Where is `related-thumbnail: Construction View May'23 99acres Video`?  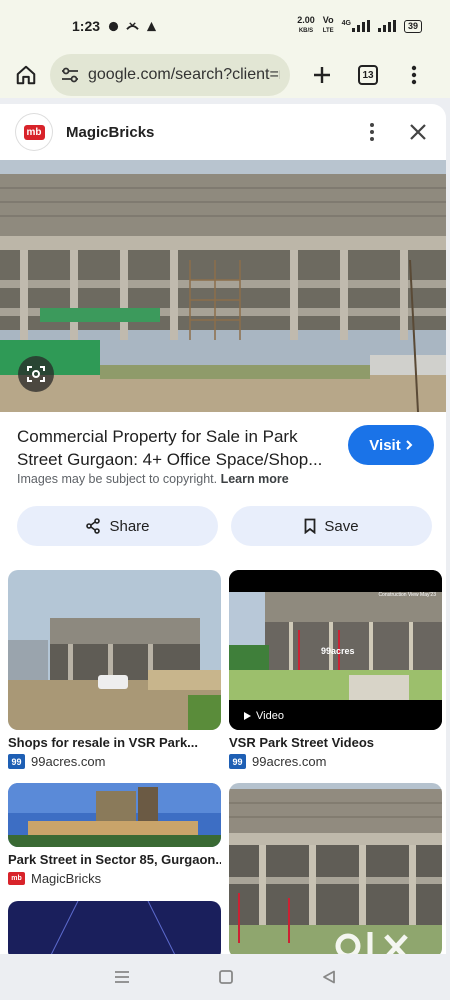 related-thumbnail: Construction View May'23 99acres Video is located at coordinates (335, 650).